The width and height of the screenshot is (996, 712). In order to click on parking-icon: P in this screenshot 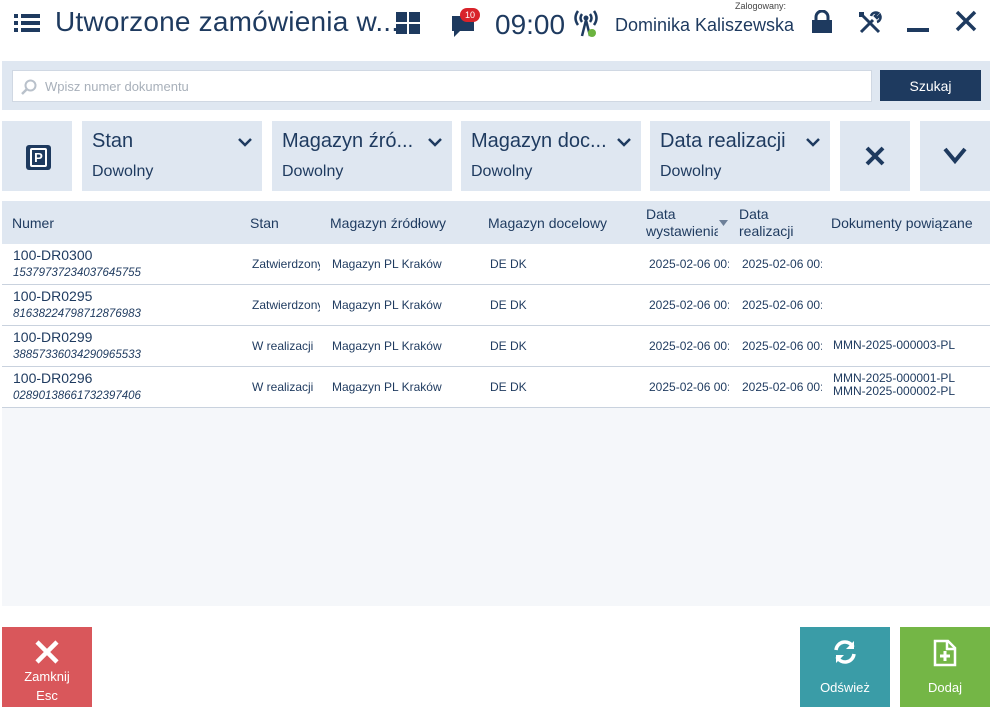, I will do `click(38, 157)`.